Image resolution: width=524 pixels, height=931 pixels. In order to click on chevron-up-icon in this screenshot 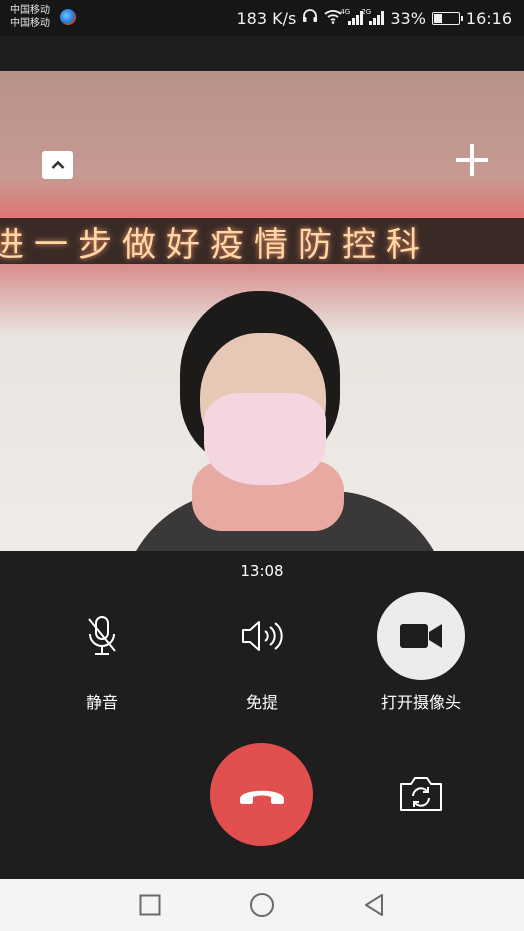, I will do `click(57, 164)`.